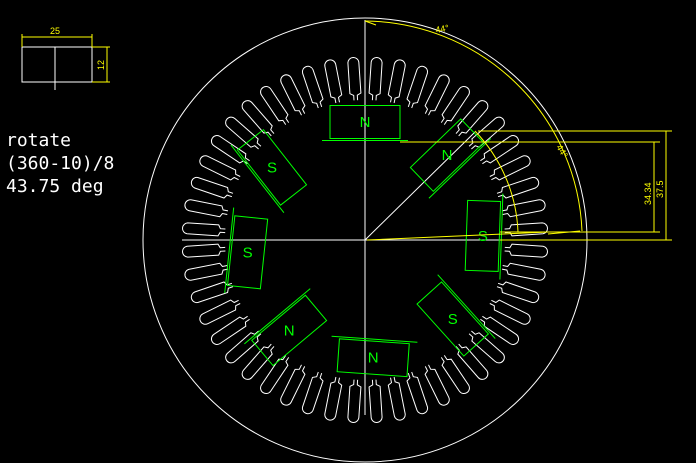 The width and height of the screenshot is (696, 463). What do you see at coordinates (55, 186) in the screenshot?
I see `note-line-result: 43.75 deg` at bounding box center [55, 186].